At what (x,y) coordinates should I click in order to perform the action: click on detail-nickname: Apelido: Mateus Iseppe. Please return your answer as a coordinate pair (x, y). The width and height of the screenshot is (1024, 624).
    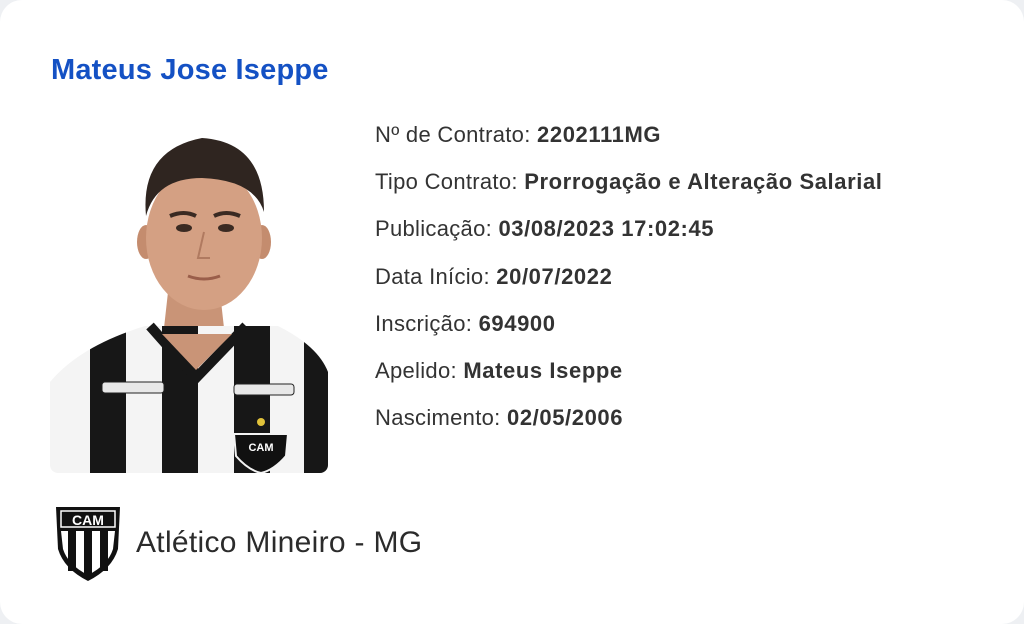
    Looking at the image, I should click on (629, 377).